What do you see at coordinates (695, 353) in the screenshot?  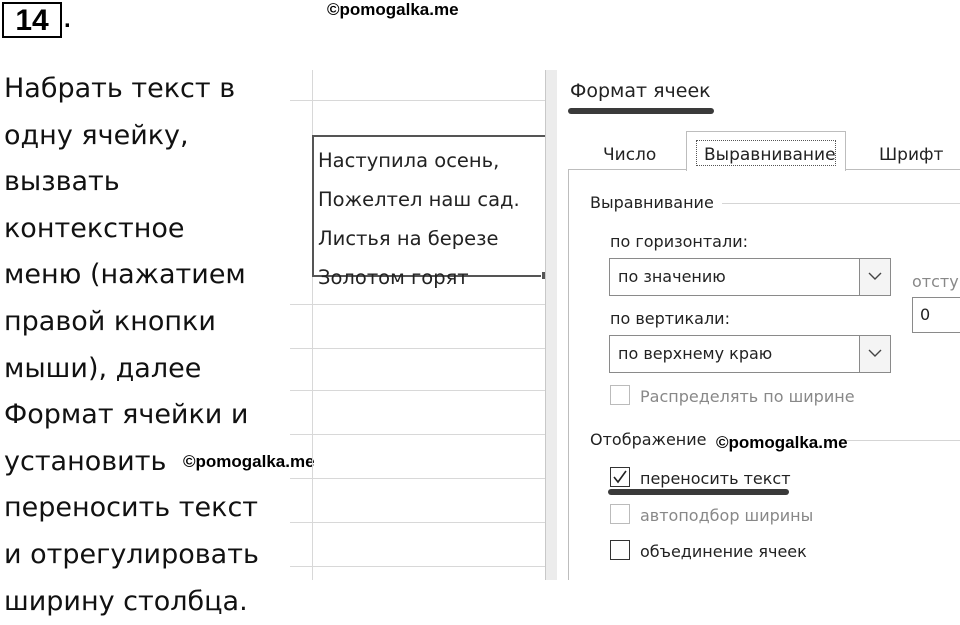 I see `vertical-select-value: по верхнему краю` at bounding box center [695, 353].